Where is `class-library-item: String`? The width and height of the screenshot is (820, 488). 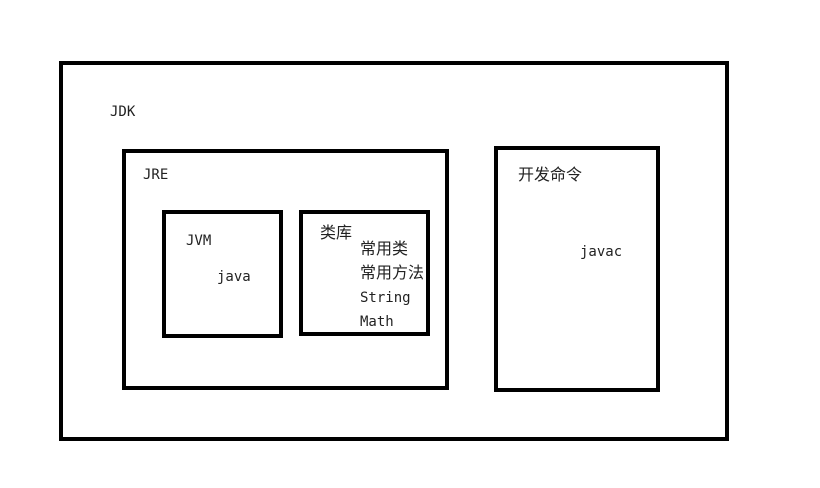 class-library-item: String is located at coordinates (385, 298).